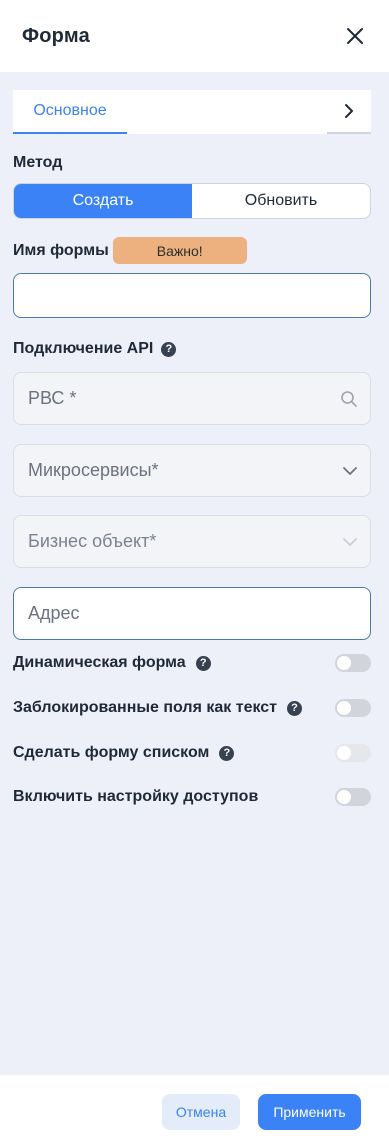  I want to click on dynamic-form-toggle, so click(353, 663).